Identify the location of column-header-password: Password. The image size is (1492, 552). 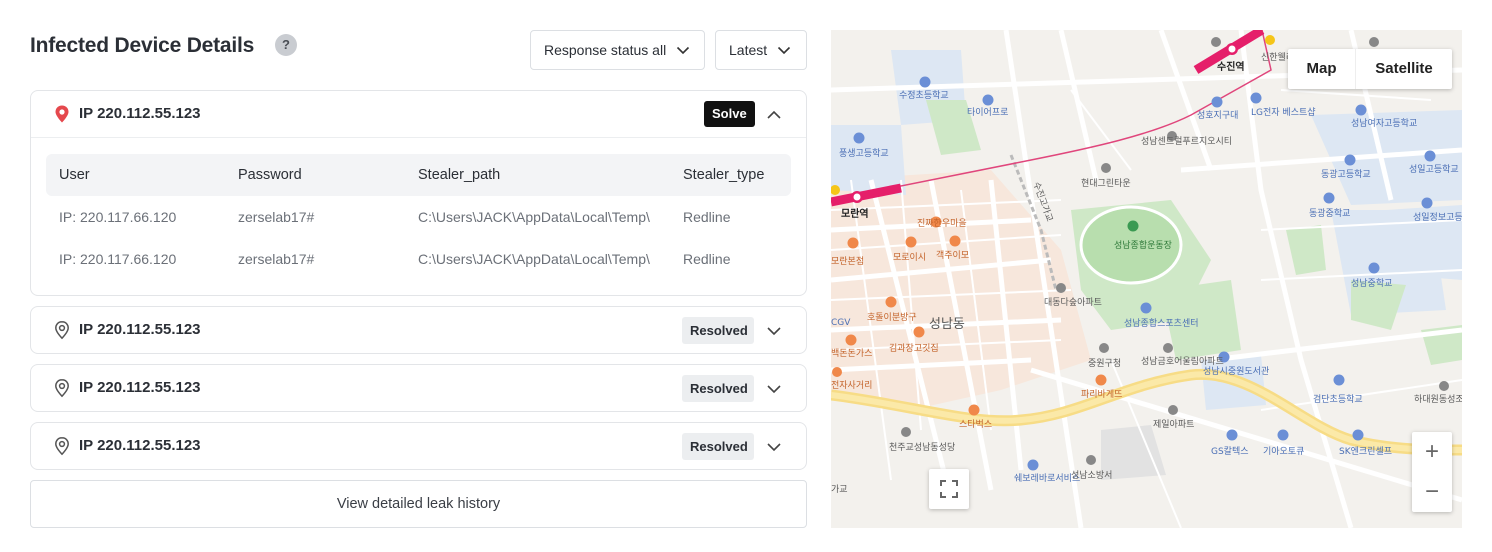
(270, 175).